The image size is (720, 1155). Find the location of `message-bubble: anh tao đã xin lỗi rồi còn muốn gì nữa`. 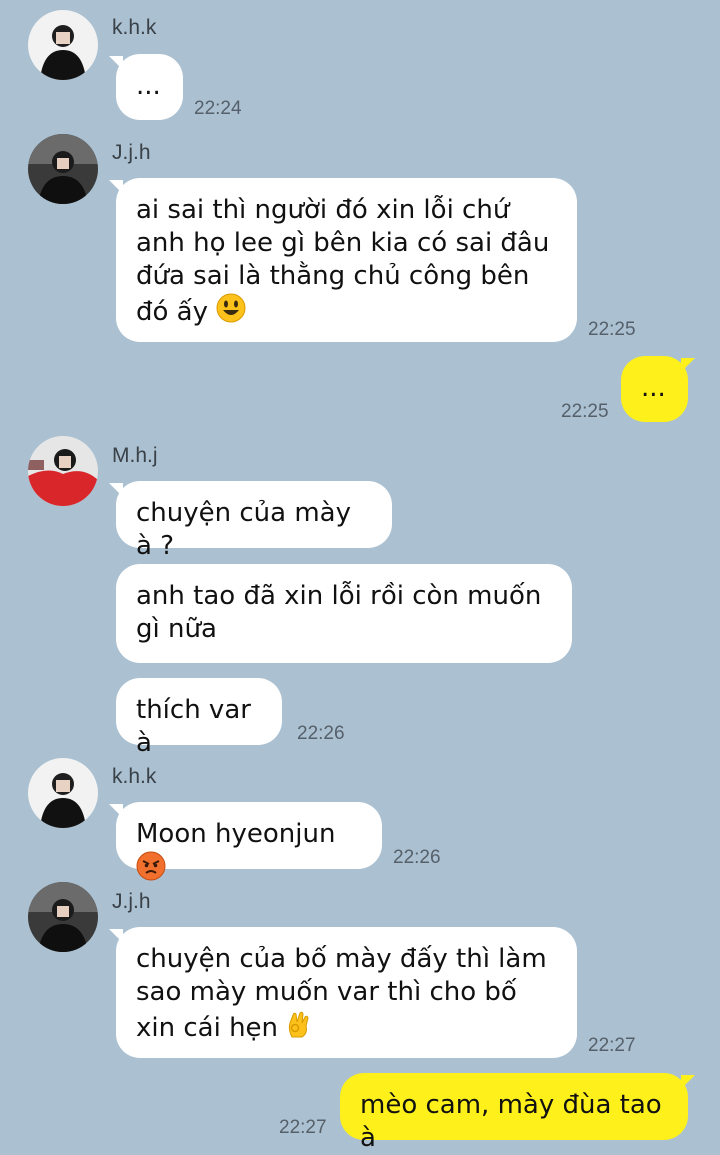

message-bubble: anh tao đã xin lỗi rồi còn muốn gì nữa is located at coordinates (344, 613).